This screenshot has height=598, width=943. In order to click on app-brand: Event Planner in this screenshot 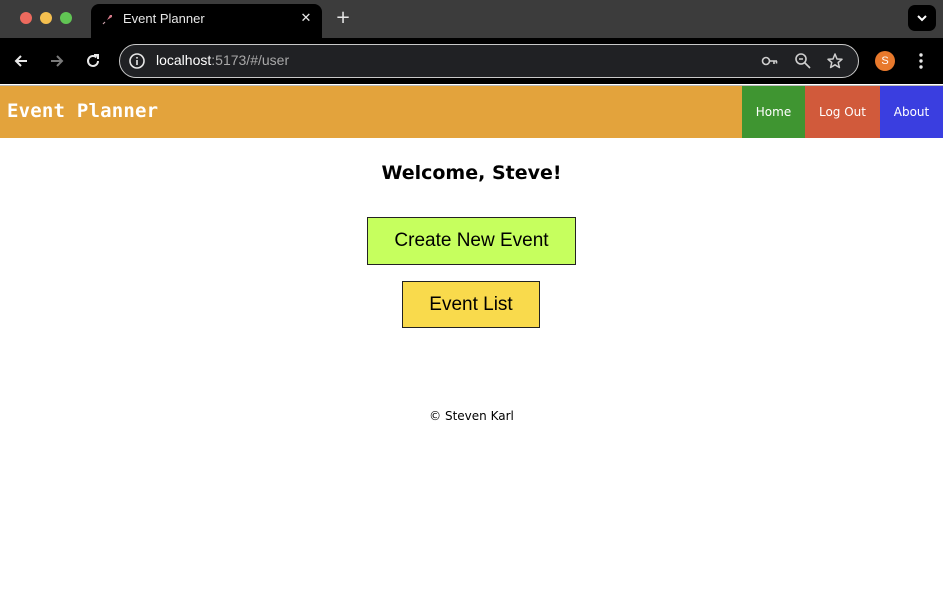, I will do `click(83, 111)`.